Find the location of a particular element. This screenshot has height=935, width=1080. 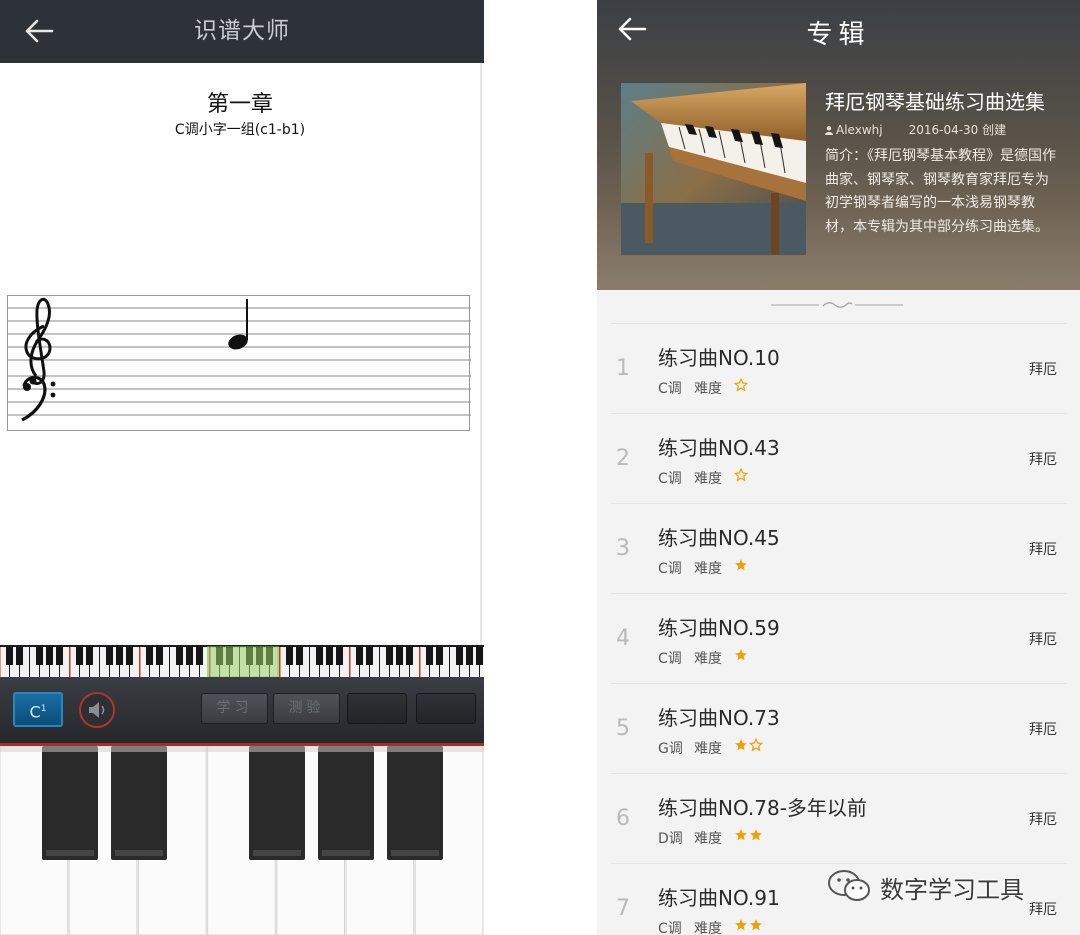

album-created-date: 2016-04-30 创建 is located at coordinates (957, 130).